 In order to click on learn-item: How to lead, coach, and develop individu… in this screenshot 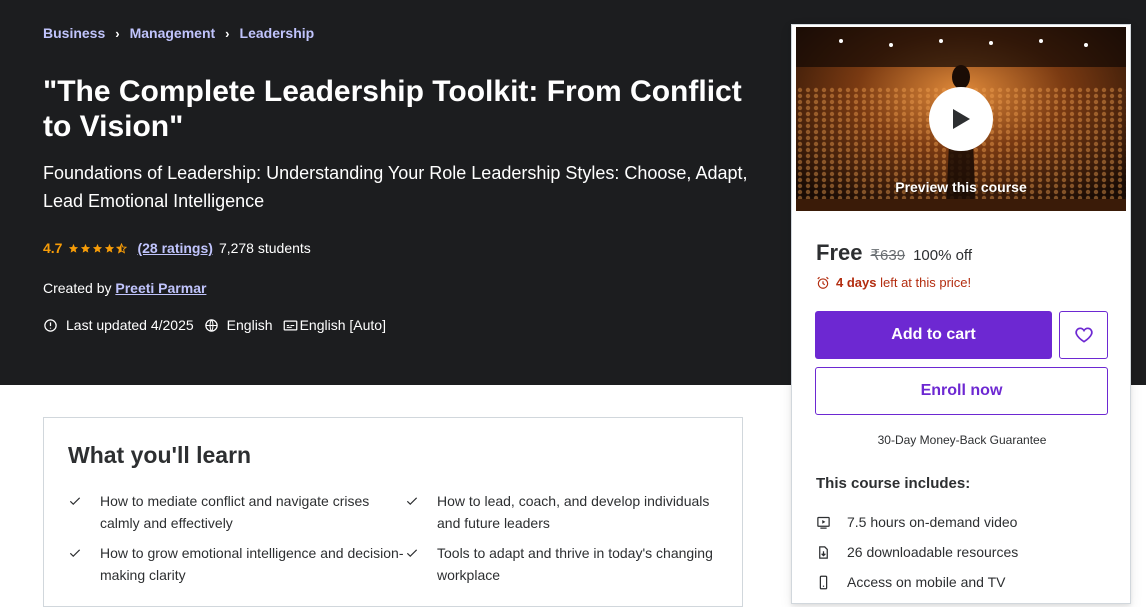, I will do `click(565, 512)`.